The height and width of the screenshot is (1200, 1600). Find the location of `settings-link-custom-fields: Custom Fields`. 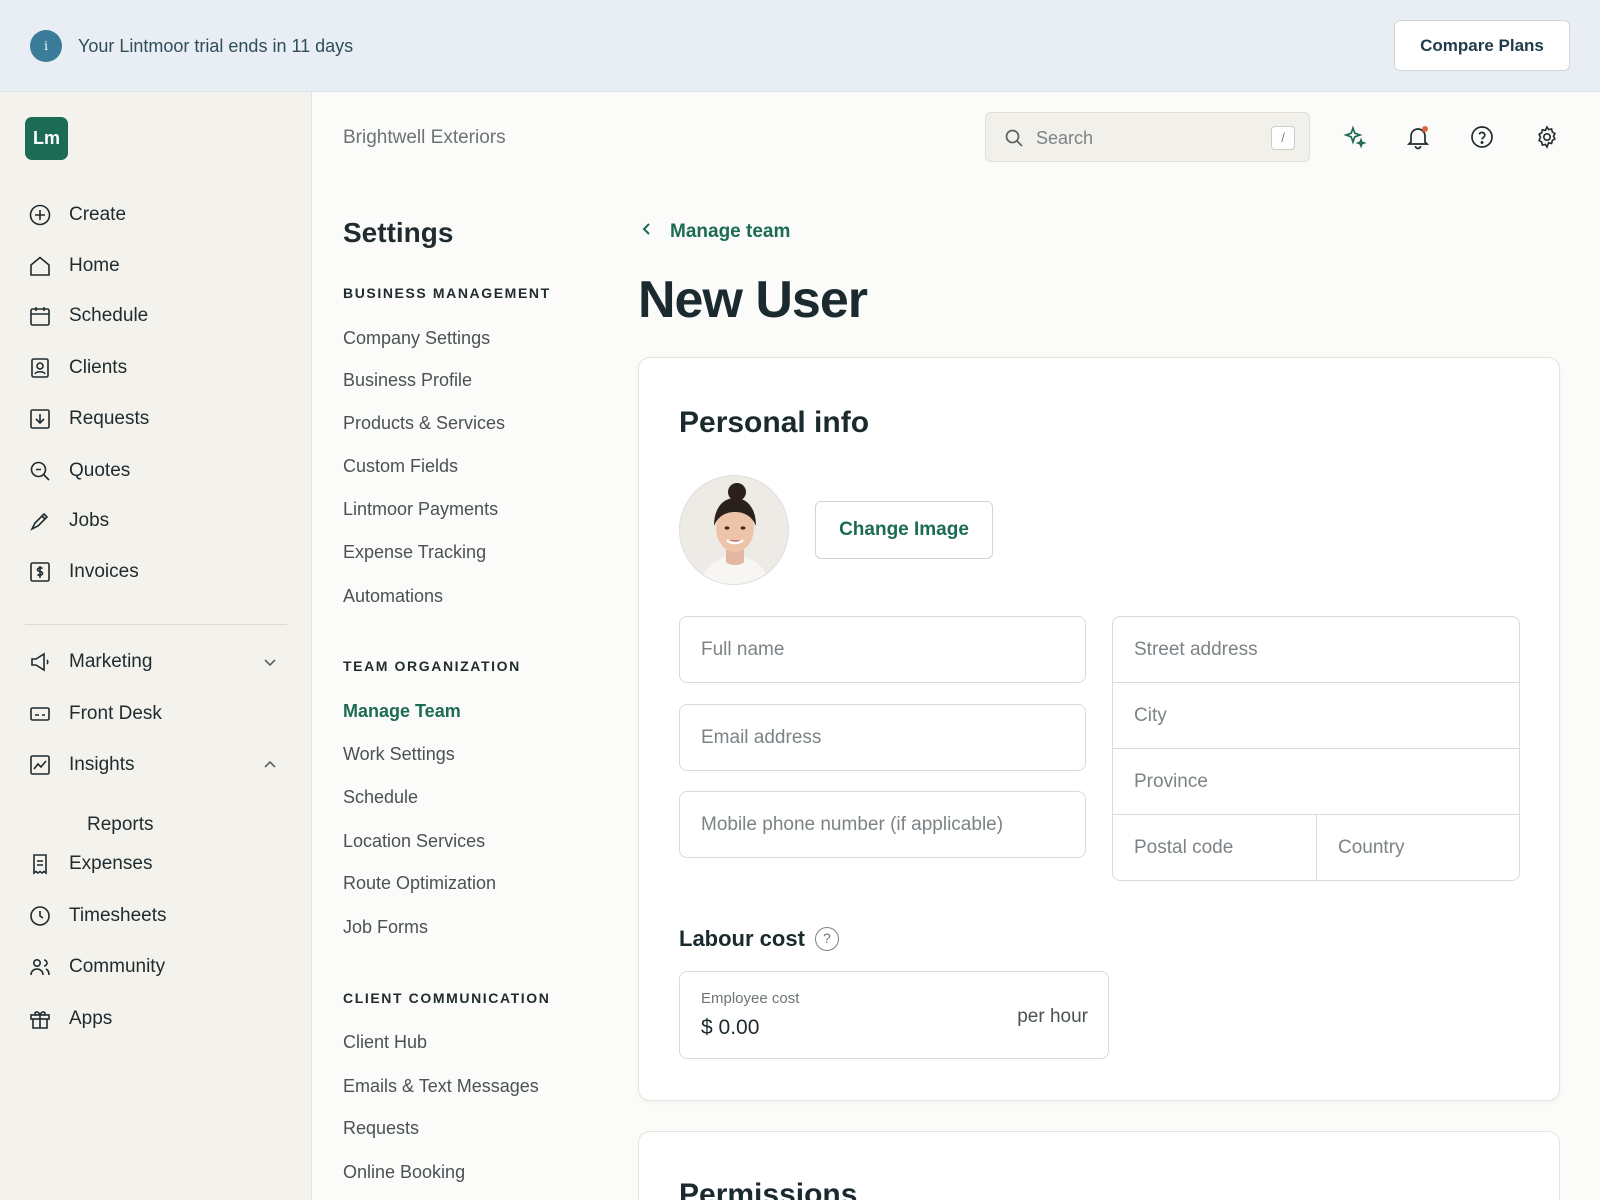

settings-link-custom-fields: Custom Fields is located at coordinates (400, 466).